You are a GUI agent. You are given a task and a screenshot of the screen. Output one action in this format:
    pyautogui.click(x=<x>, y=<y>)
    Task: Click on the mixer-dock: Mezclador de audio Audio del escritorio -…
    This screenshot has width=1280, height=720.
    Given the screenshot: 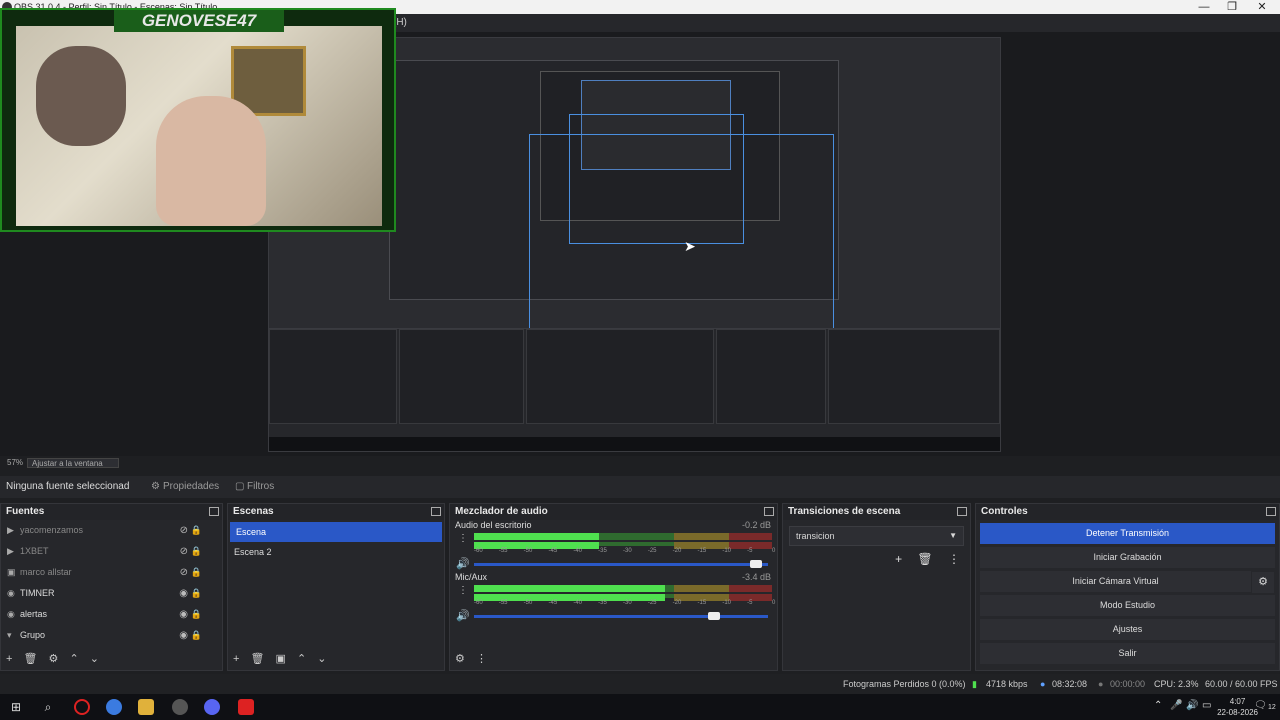 What is the action you would take?
    pyautogui.click(x=613, y=587)
    